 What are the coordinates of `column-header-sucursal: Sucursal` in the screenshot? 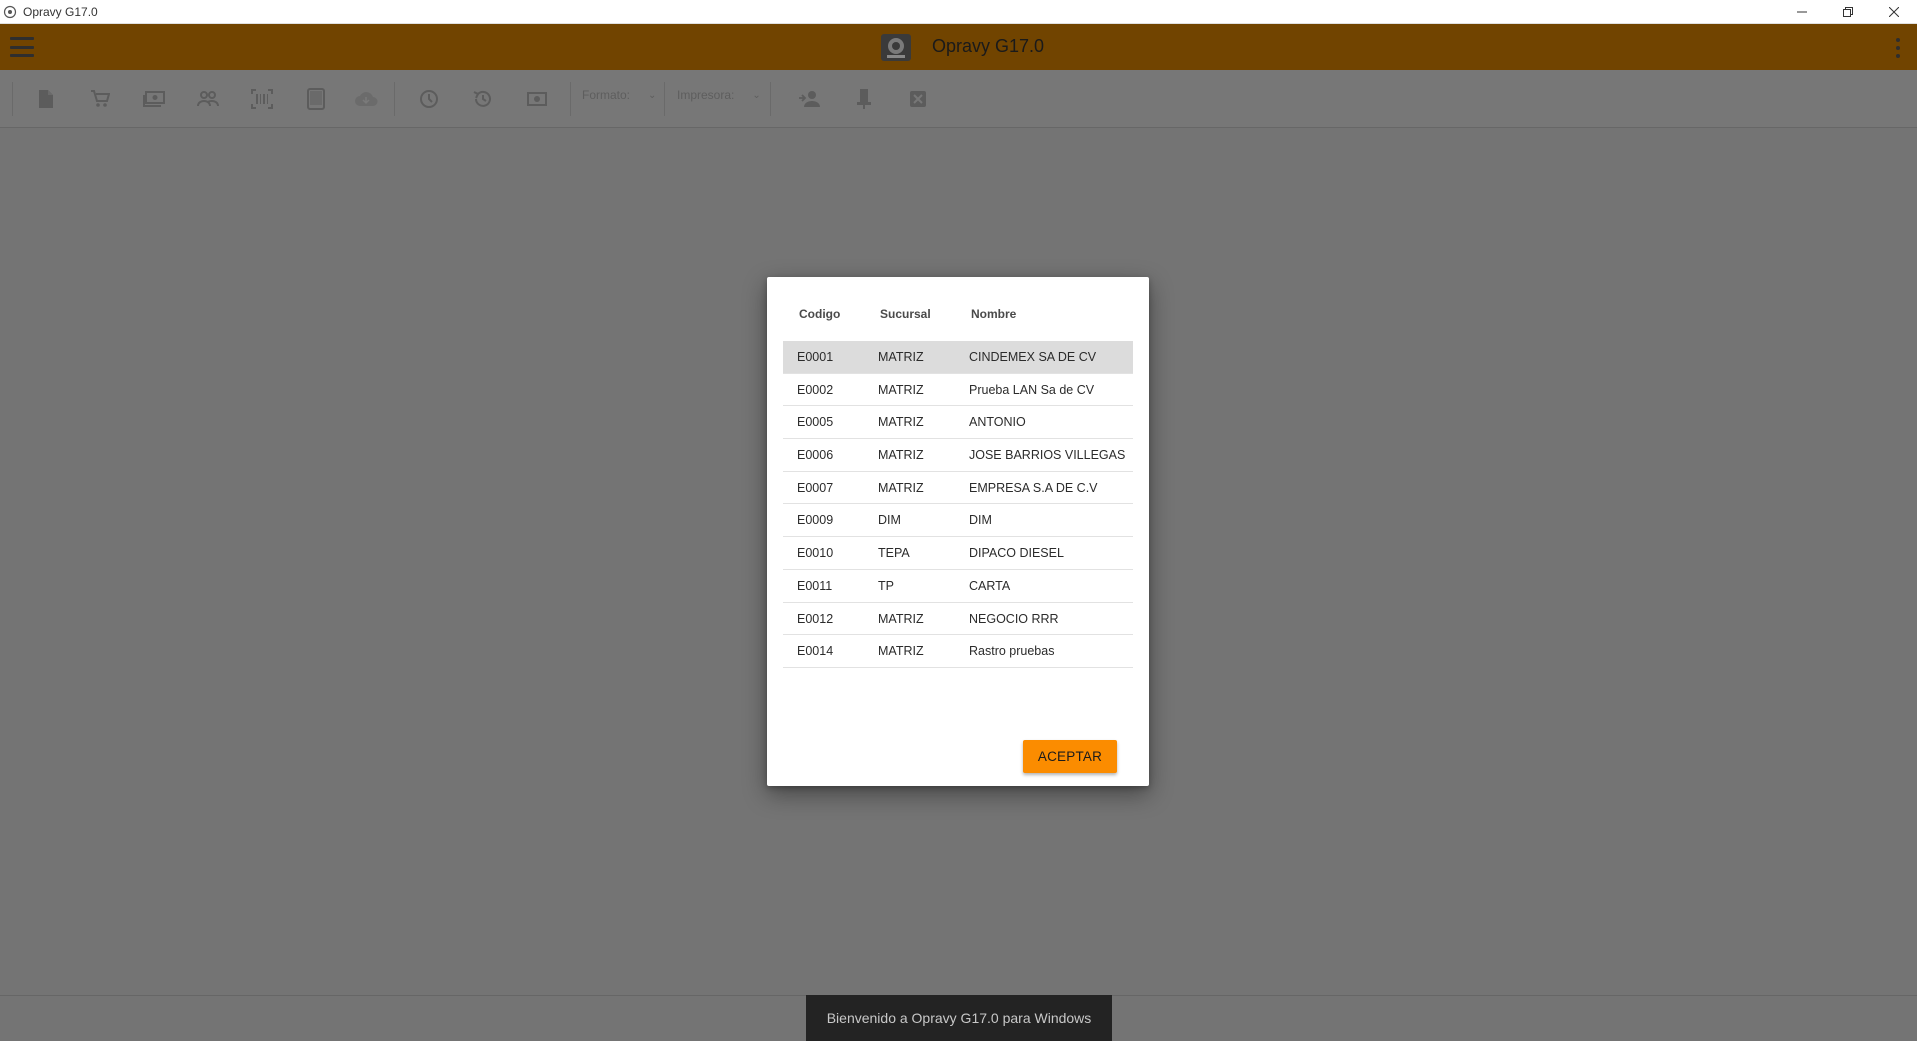 It's located at (905, 314).